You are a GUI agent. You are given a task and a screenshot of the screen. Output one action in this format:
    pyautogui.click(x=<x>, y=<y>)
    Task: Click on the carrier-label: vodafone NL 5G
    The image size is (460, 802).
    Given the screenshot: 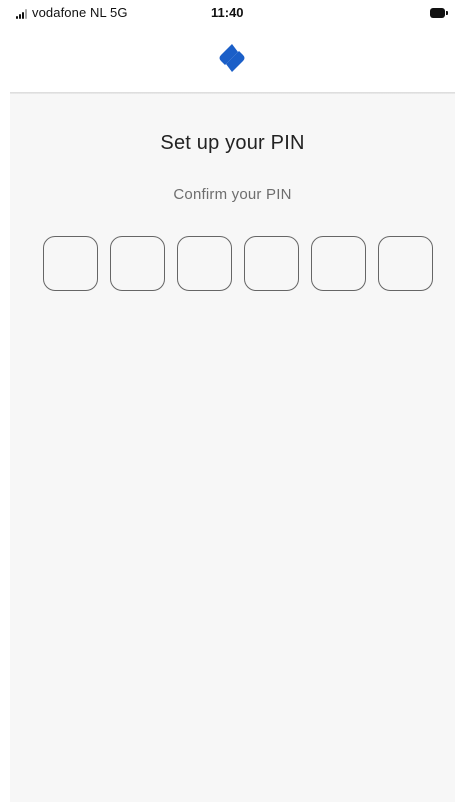 What is the action you would take?
    pyautogui.click(x=80, y=12)
    